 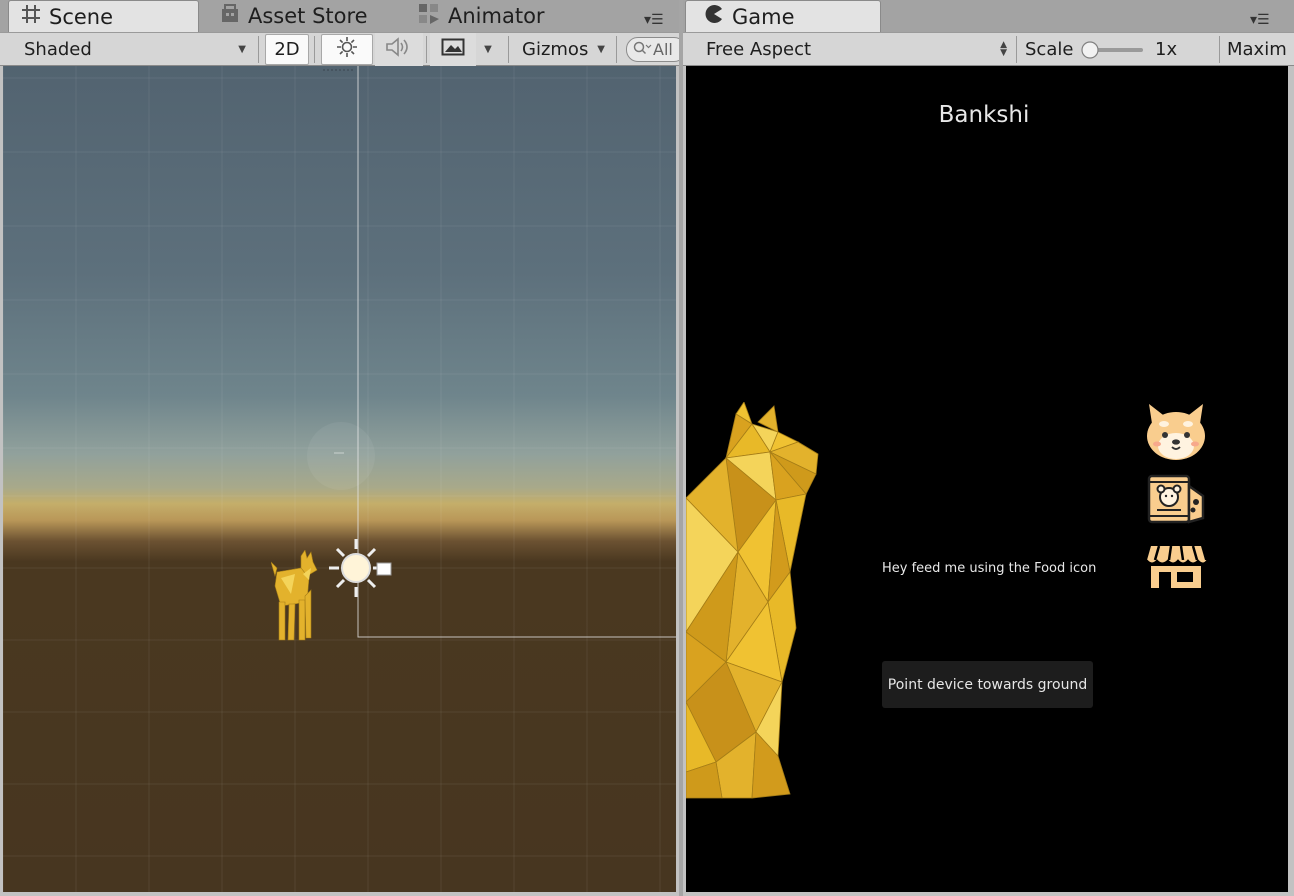 I want to click on 2d-toggle-button: 2D, so click(x=287, y=49).